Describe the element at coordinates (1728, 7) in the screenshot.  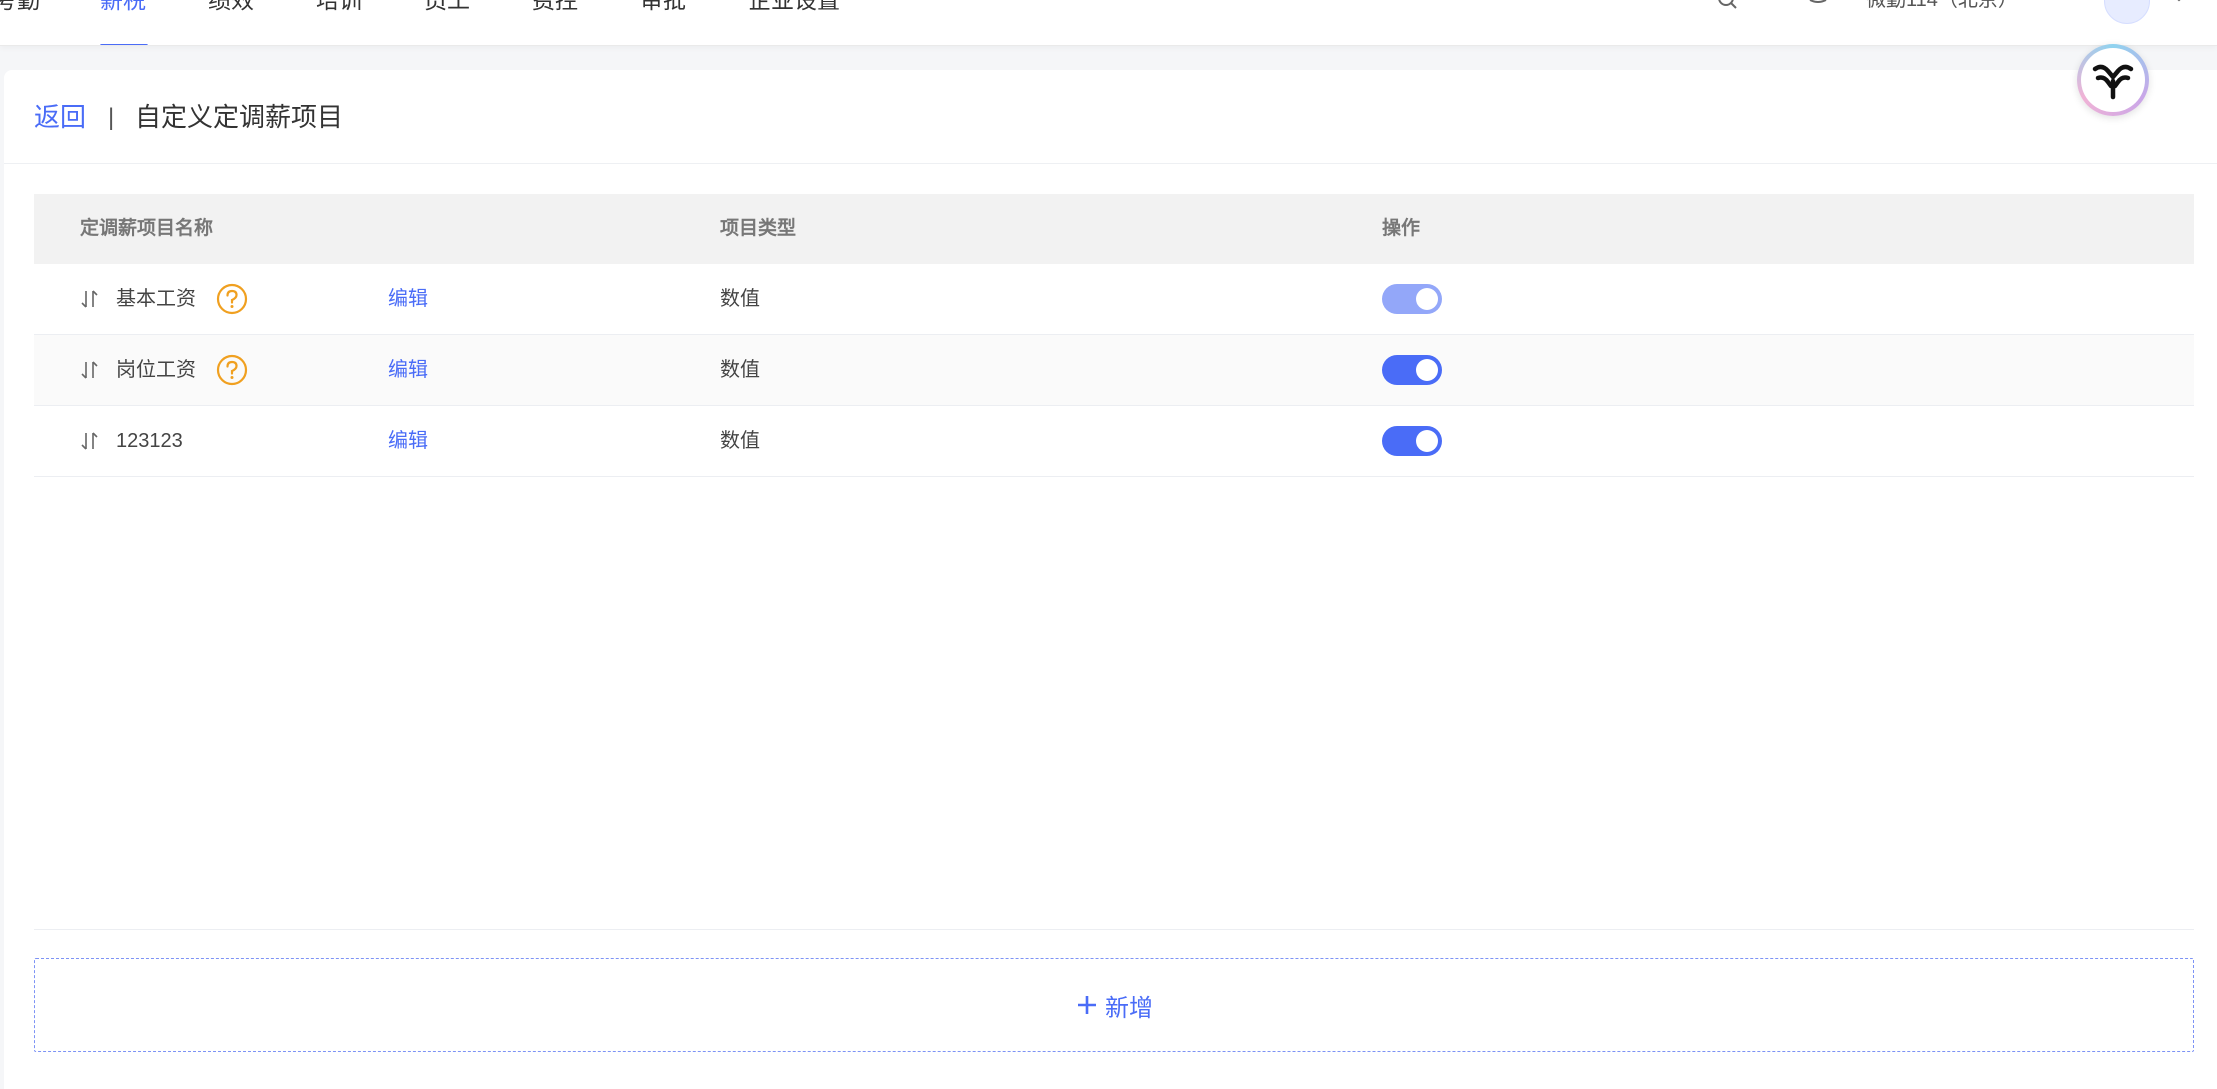
I see `search-icon` at that location.